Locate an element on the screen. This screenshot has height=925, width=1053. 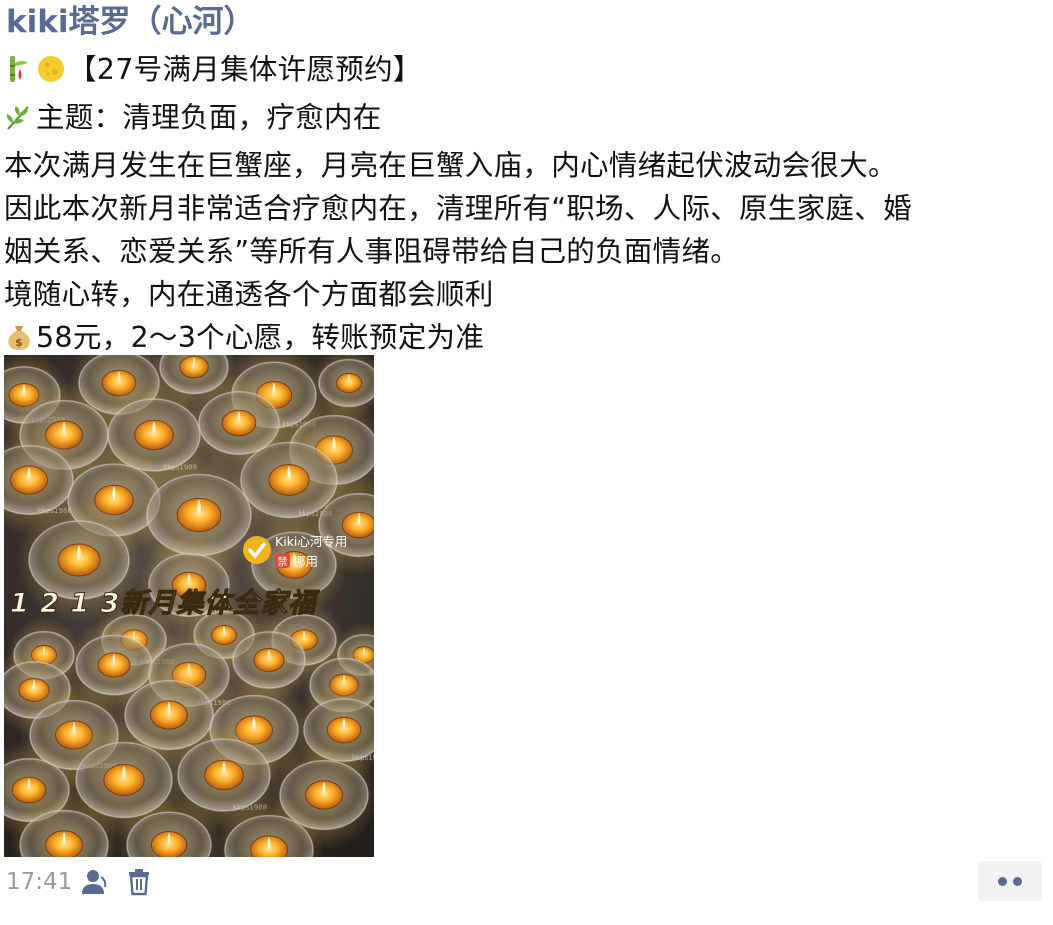
post-theme: 主题：清理负面，疗愈内在 is located at coordinates (209, 117).